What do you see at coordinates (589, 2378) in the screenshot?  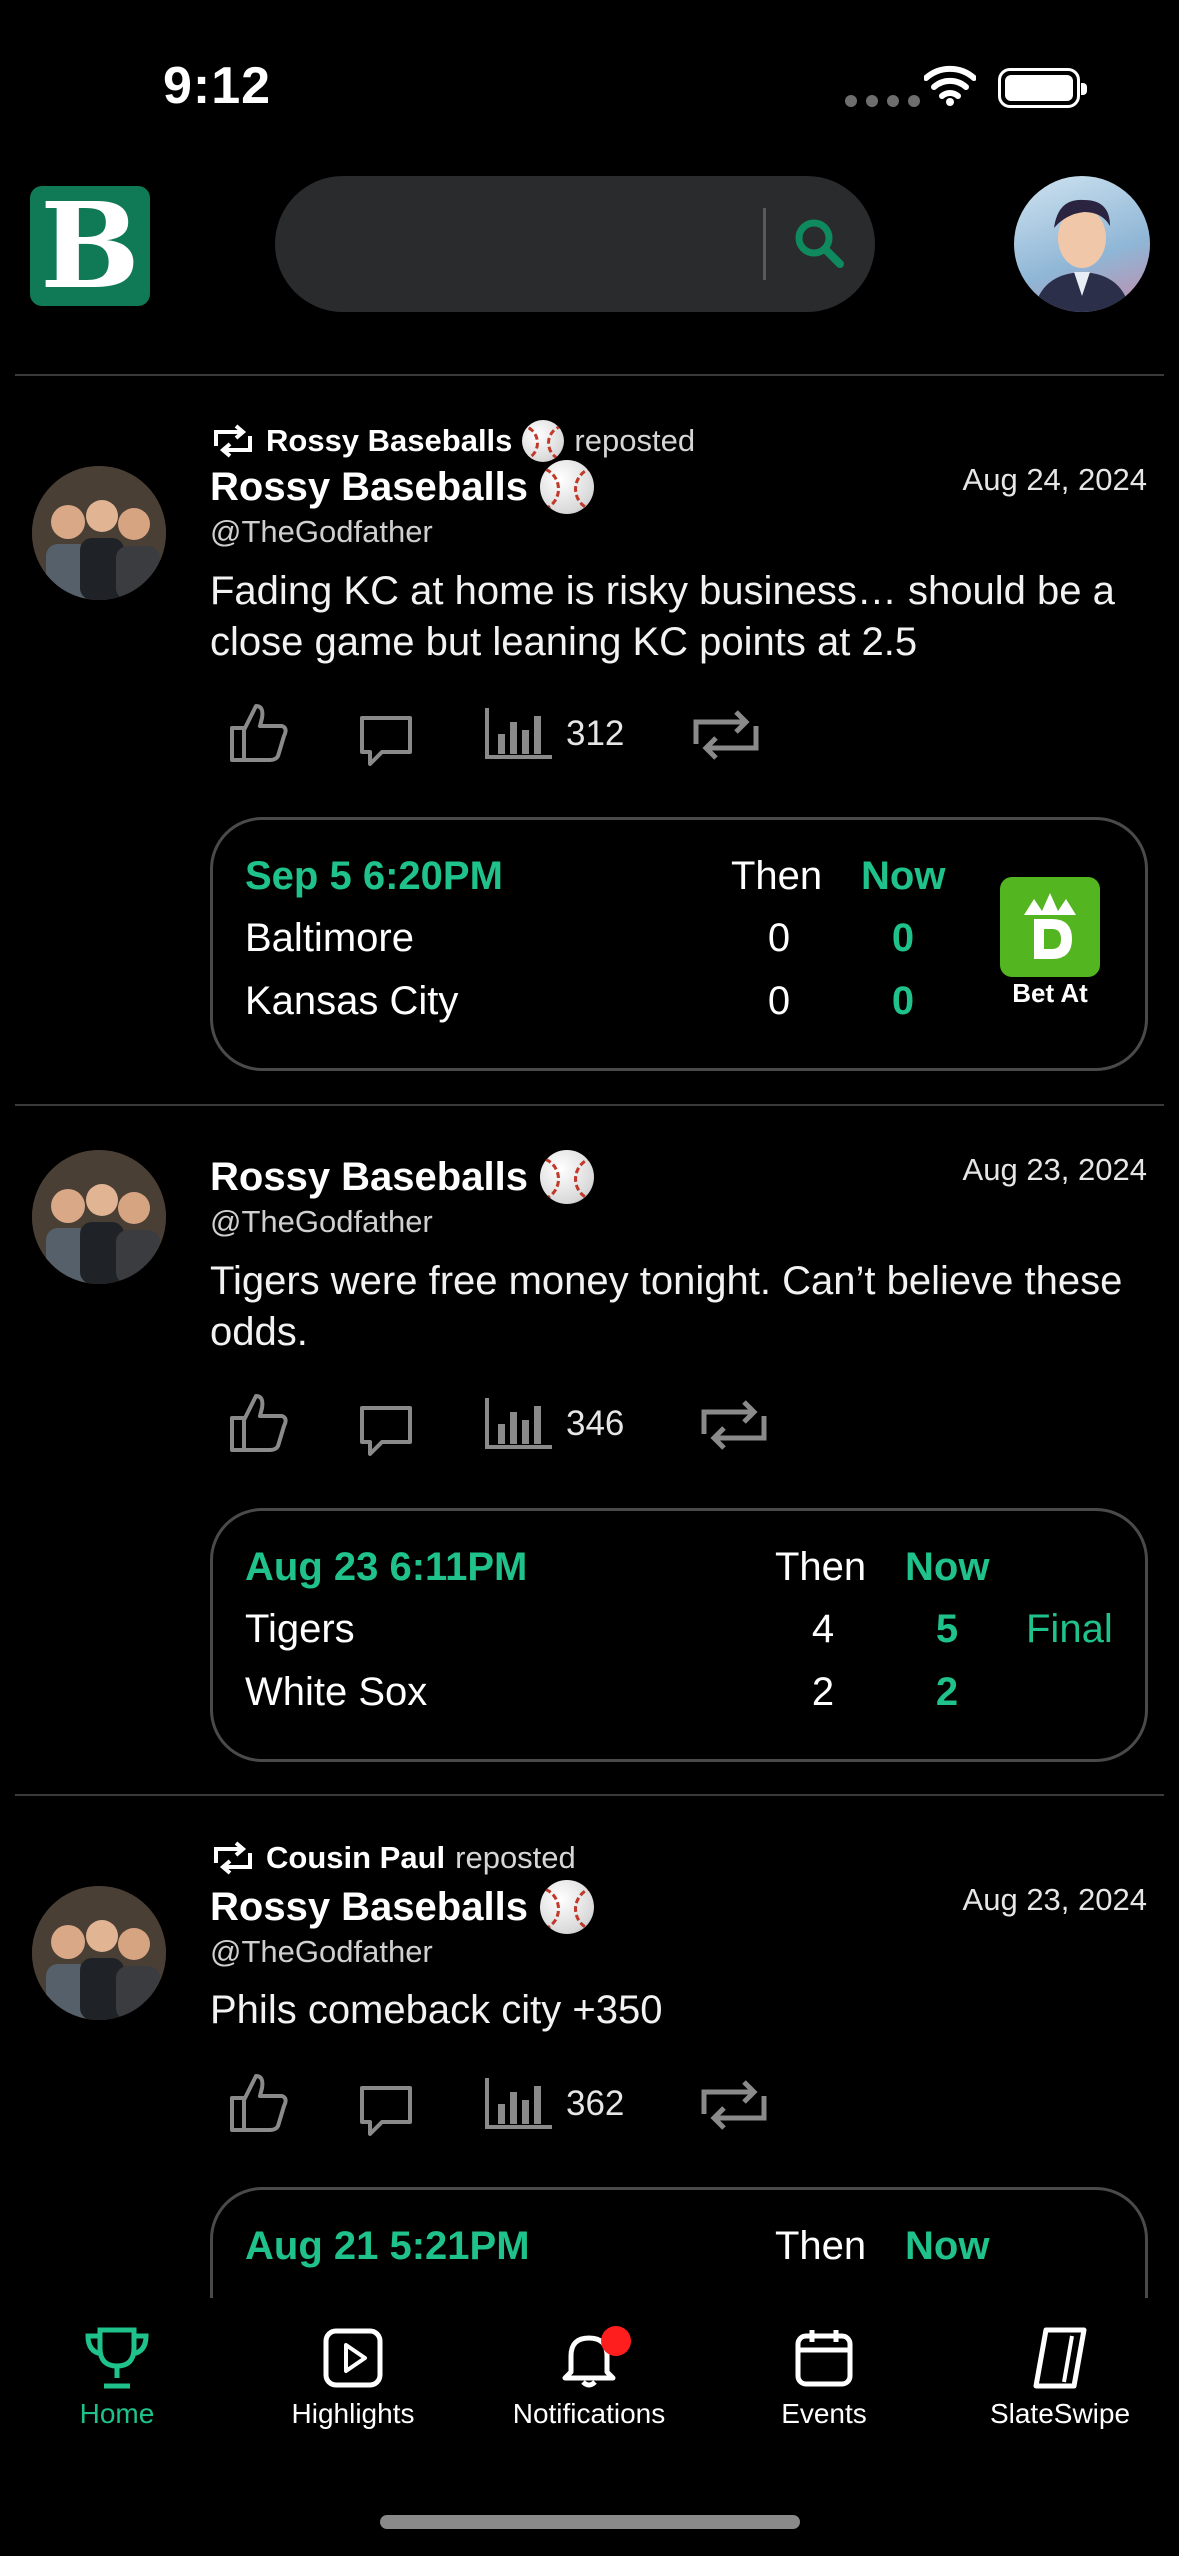 I see `tab-notifications: Notifications` at bounding box center [589, 2378].